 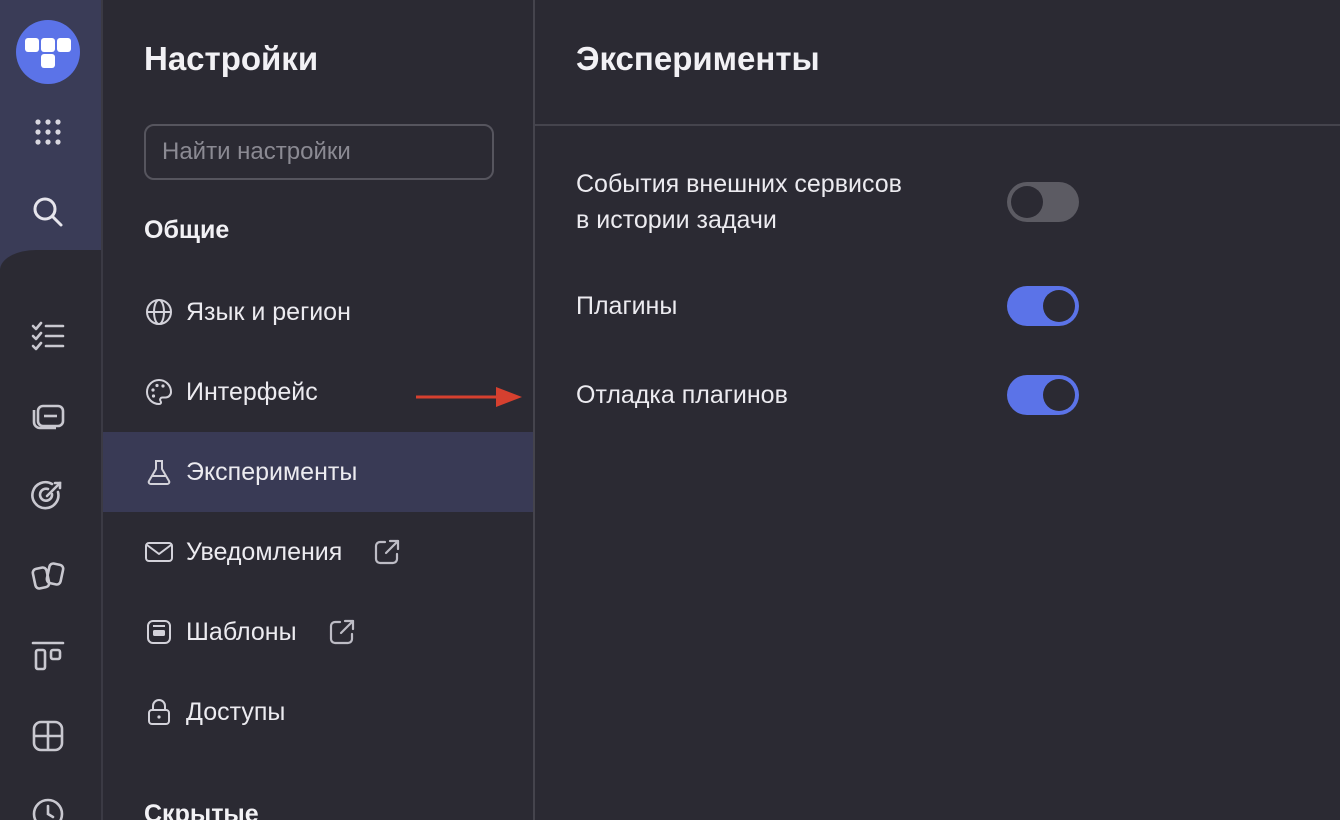 I want to click on clock-icon, so click(x=48, y=807).